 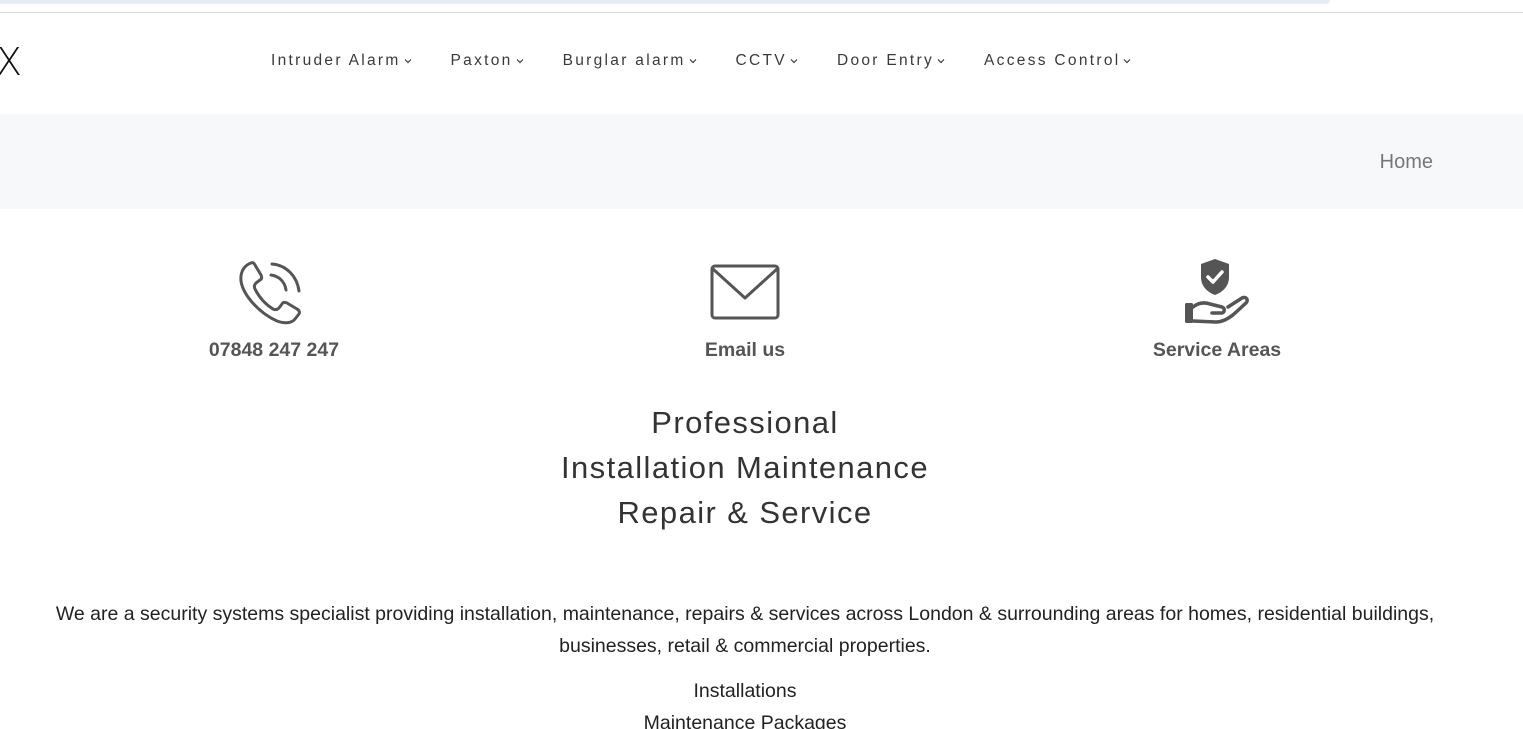 What do you see at coordinates (761, 60) in the screenshot?
I see `nav-item-label: CCTV` at bounding box center [761, 60].